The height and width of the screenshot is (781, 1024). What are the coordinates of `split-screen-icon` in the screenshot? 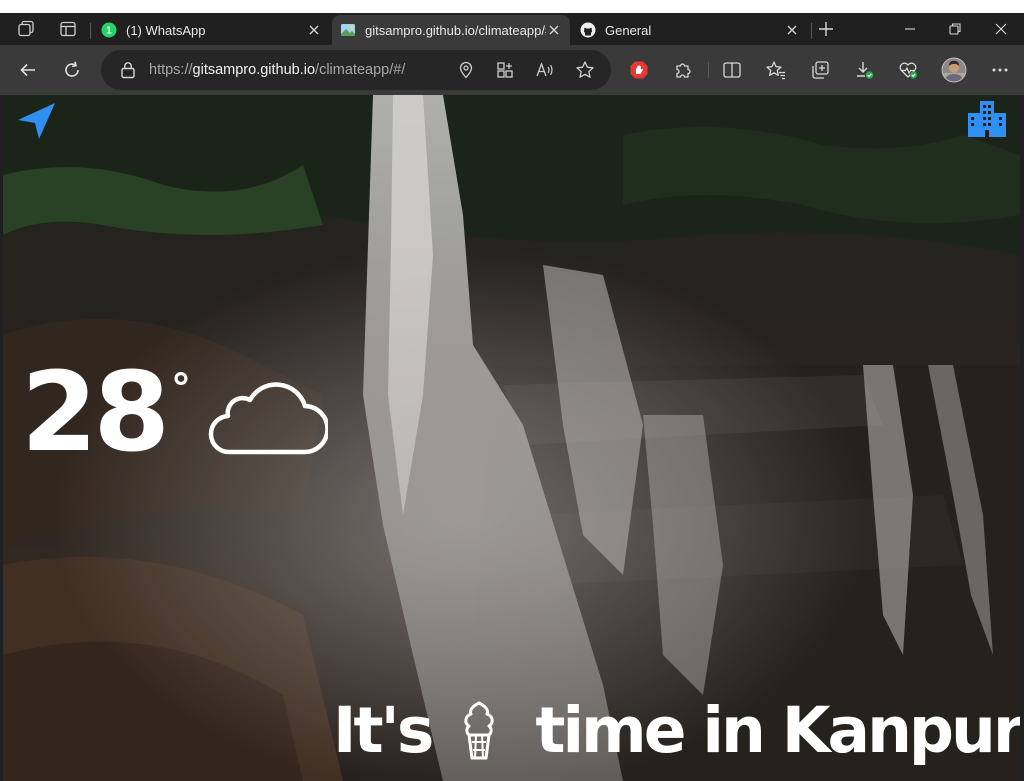 It's located at (732, 70).